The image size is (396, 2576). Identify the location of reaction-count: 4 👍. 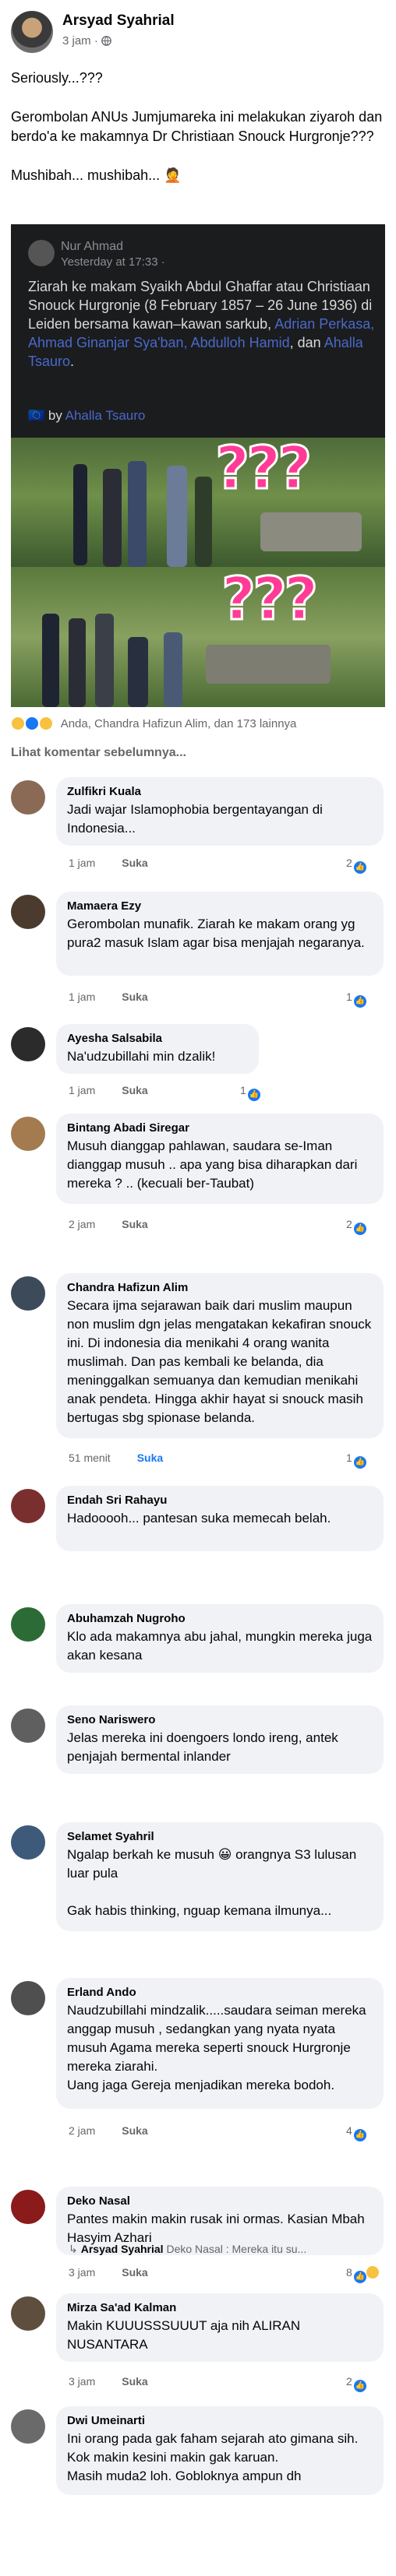
(356, 2132).